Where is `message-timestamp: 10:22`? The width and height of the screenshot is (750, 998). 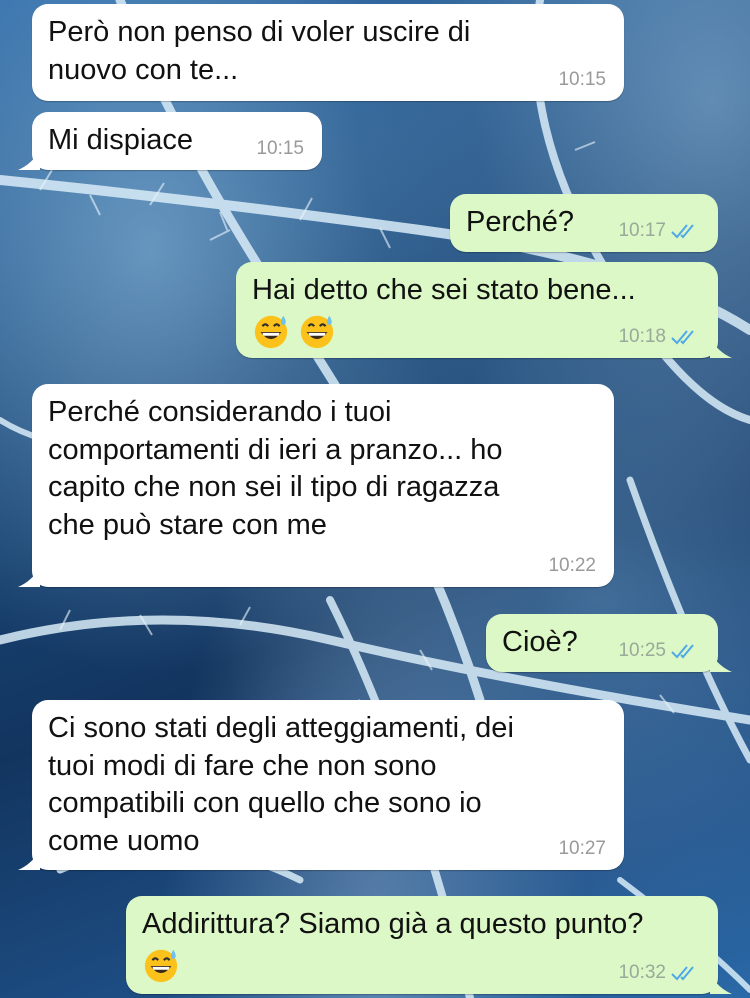
message-timestamp: 10:22 is located at coordinates (572, 565).